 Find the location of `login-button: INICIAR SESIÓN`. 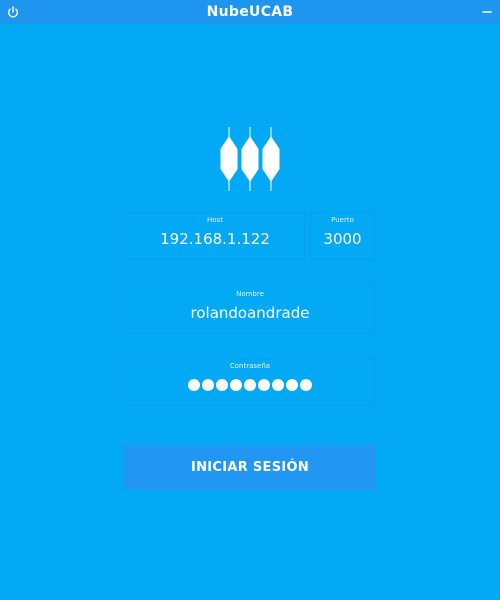

login-button: INICIAR SESIÓN is located at coordinates (250, 467).